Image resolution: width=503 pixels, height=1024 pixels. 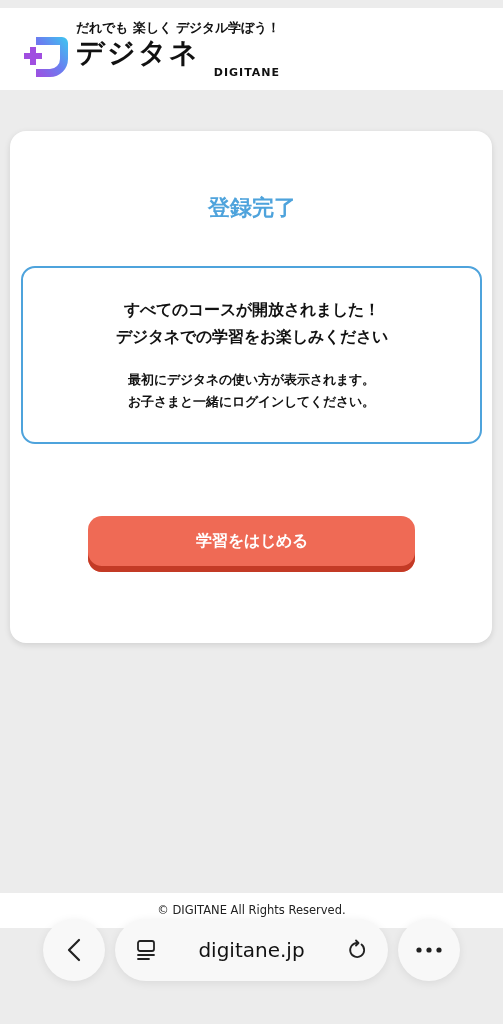 I want to click on logo-subtext: DIGITANE, so click(x=247, y=72).